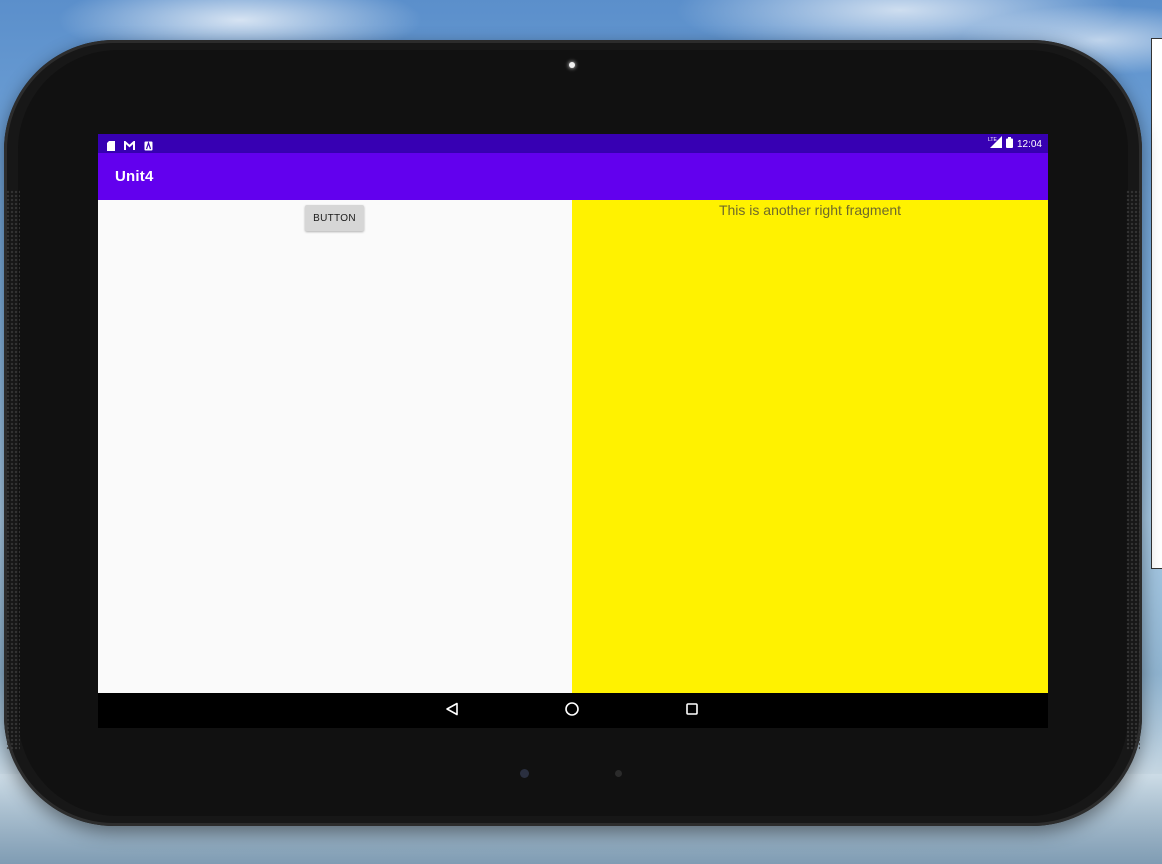 The height and width of the screenshot is (864, 1162). Describe the element at coordinates (995, 144) in the screenshot. I see `lte-signal-icon: LTE` at that location.